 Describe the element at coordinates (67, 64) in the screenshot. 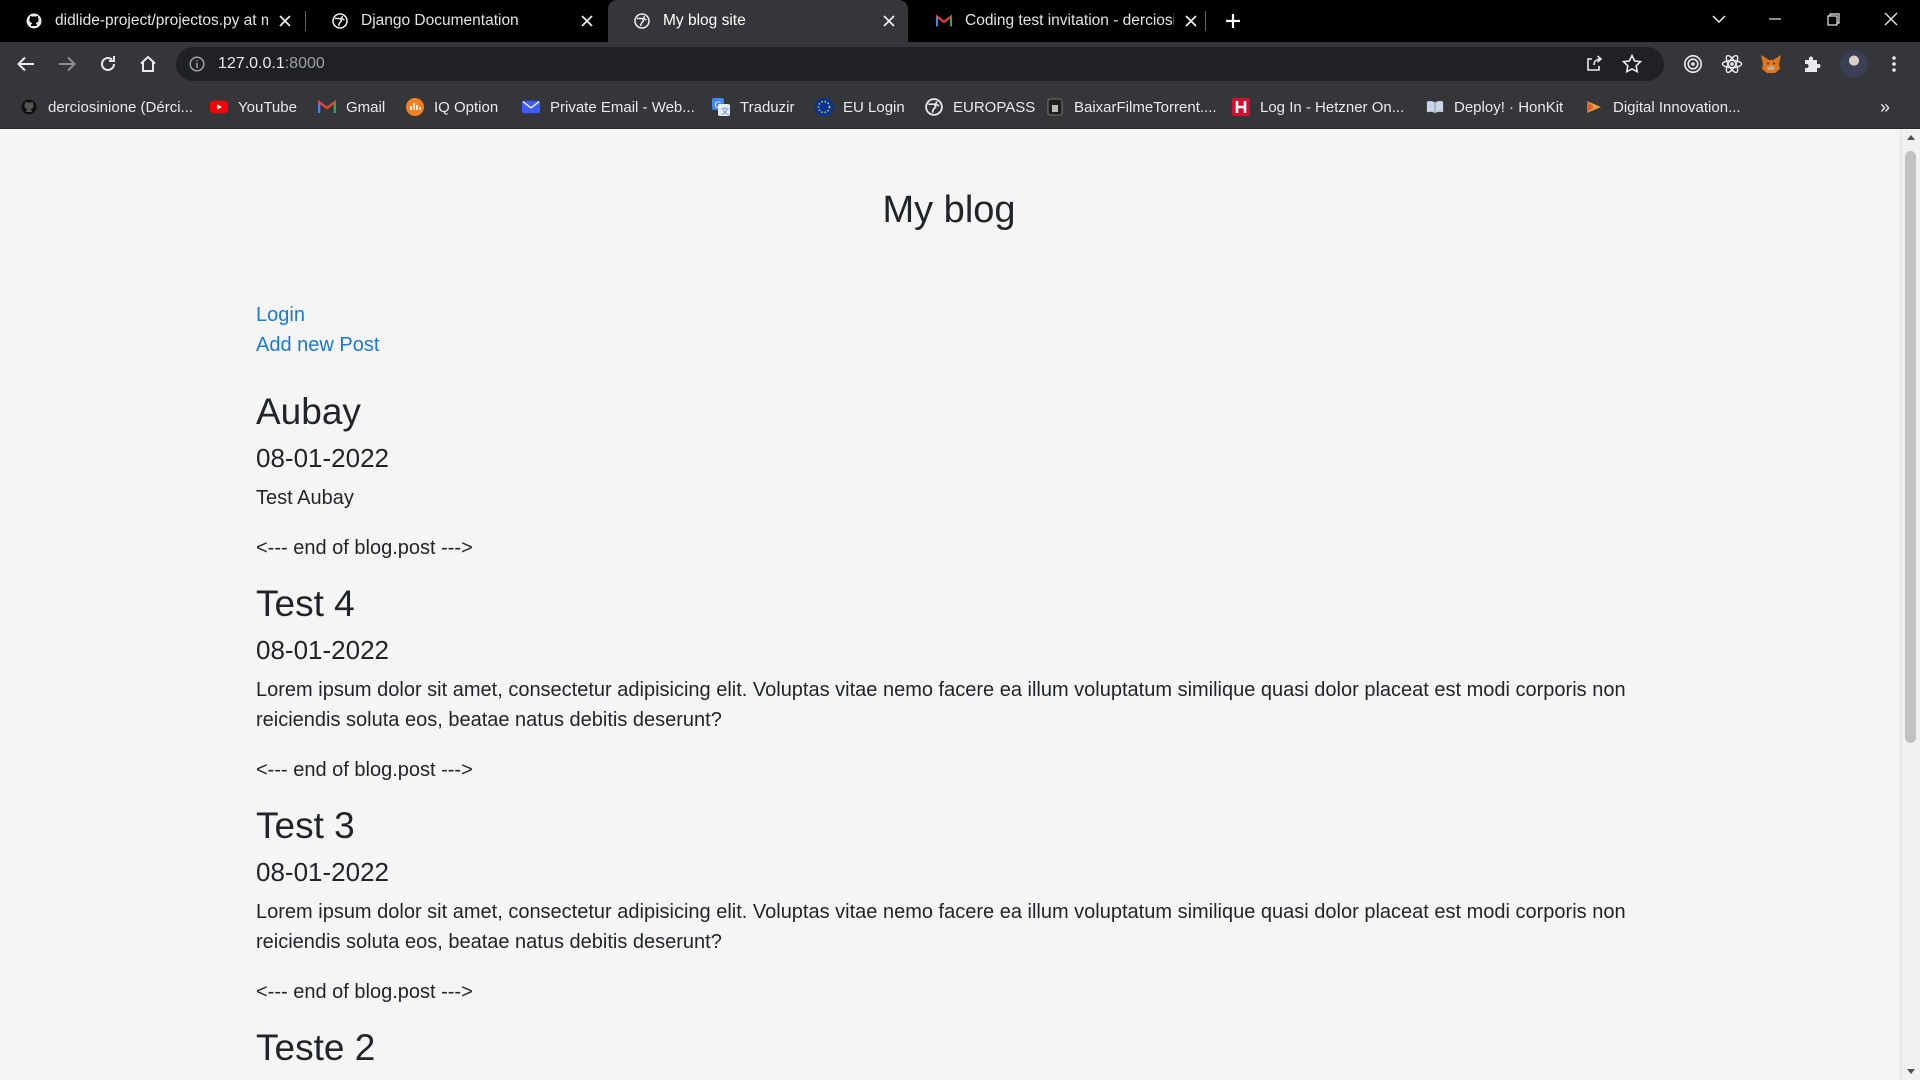

I see `forward-icon` at that location.